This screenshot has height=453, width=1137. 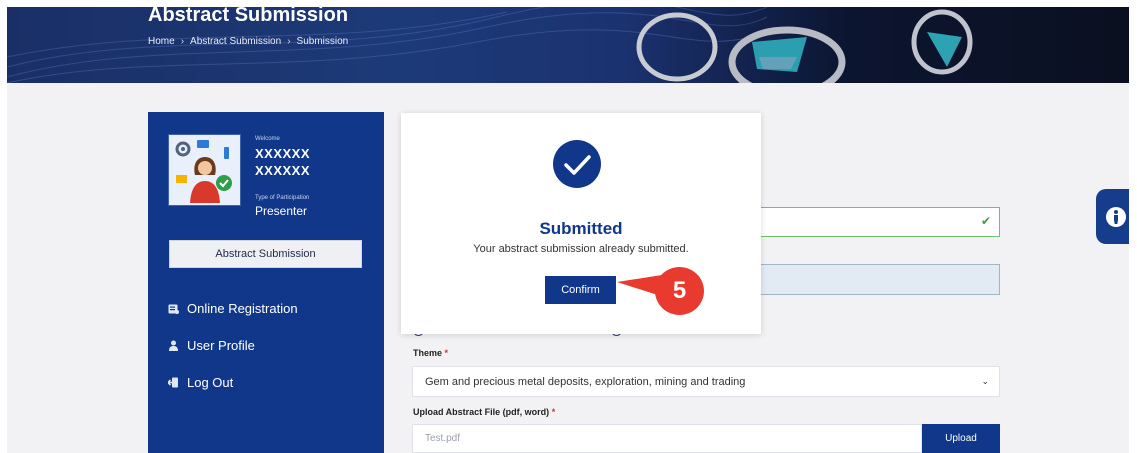 What do you see at coordinates (640, 286) in the screenshot?
I see `annotation-arrow` at bounding box center [640, 286].